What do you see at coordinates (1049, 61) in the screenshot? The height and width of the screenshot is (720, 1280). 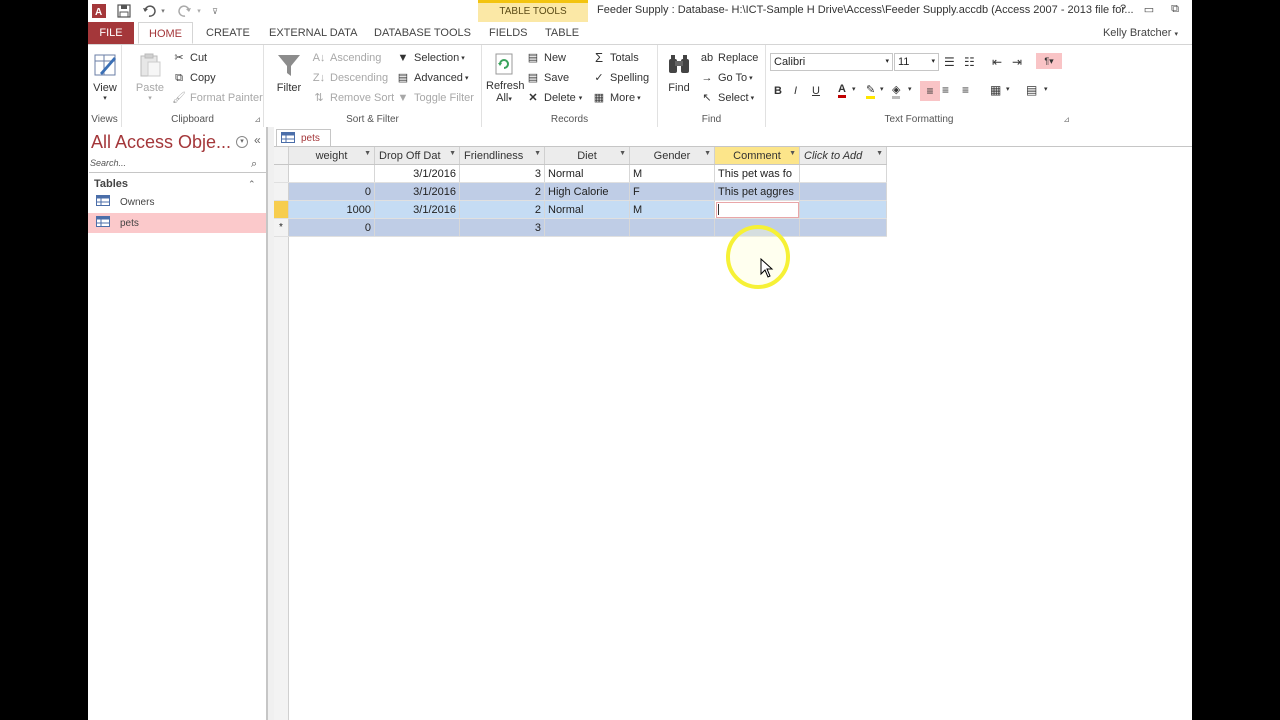 I see `paragraph-direction-icon: ¶▾` at bounding box center [1049, 61].